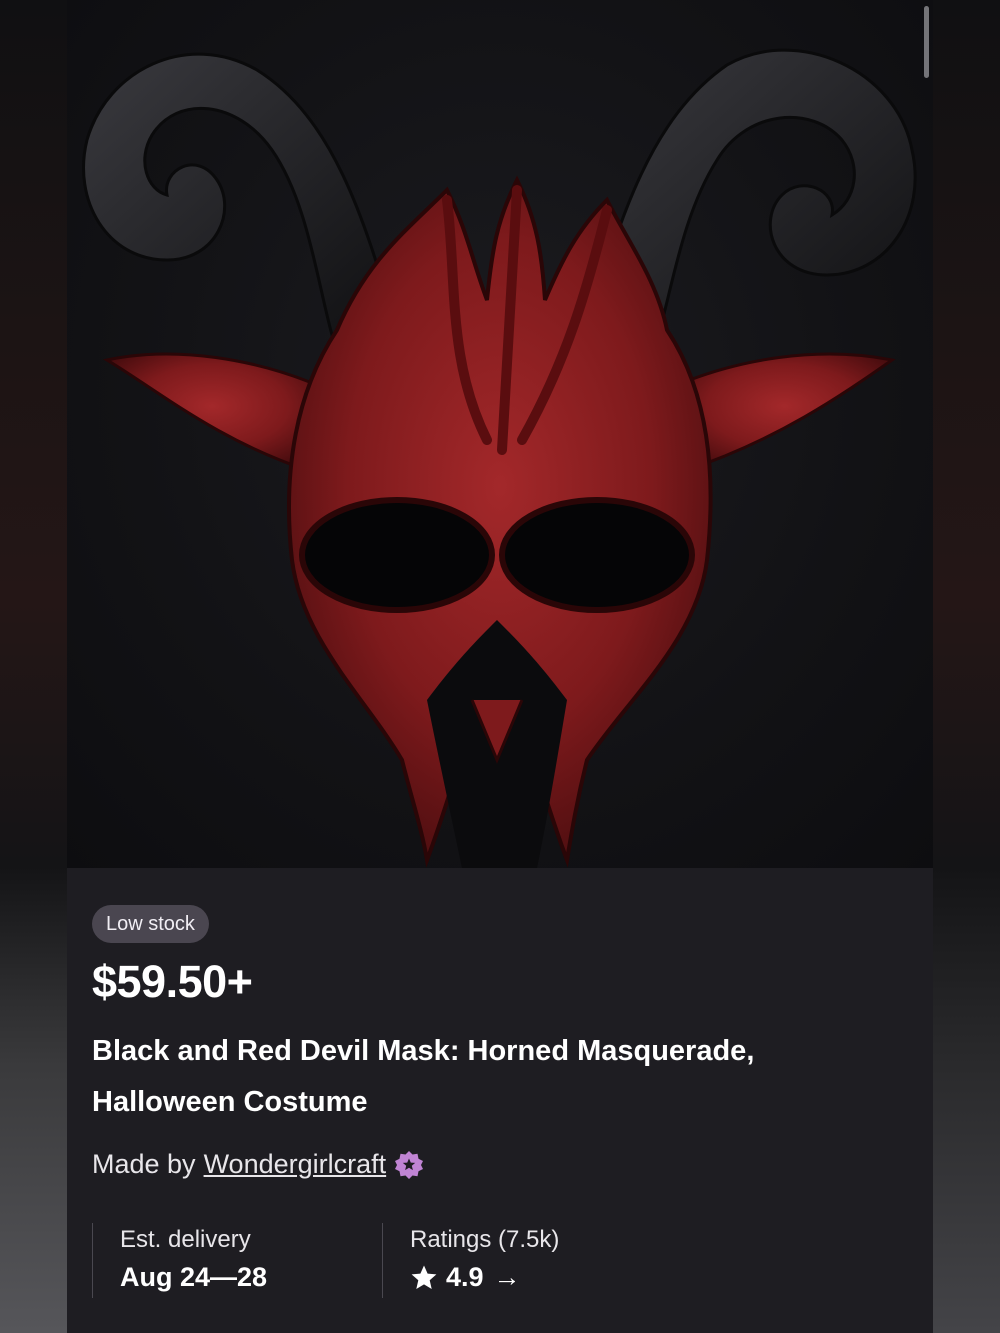 The height and width of the screenshot is (1333, 1000). Describe the element at coordinates (926, 42) in the screenshot. I see `scroll-indicator` at that location.